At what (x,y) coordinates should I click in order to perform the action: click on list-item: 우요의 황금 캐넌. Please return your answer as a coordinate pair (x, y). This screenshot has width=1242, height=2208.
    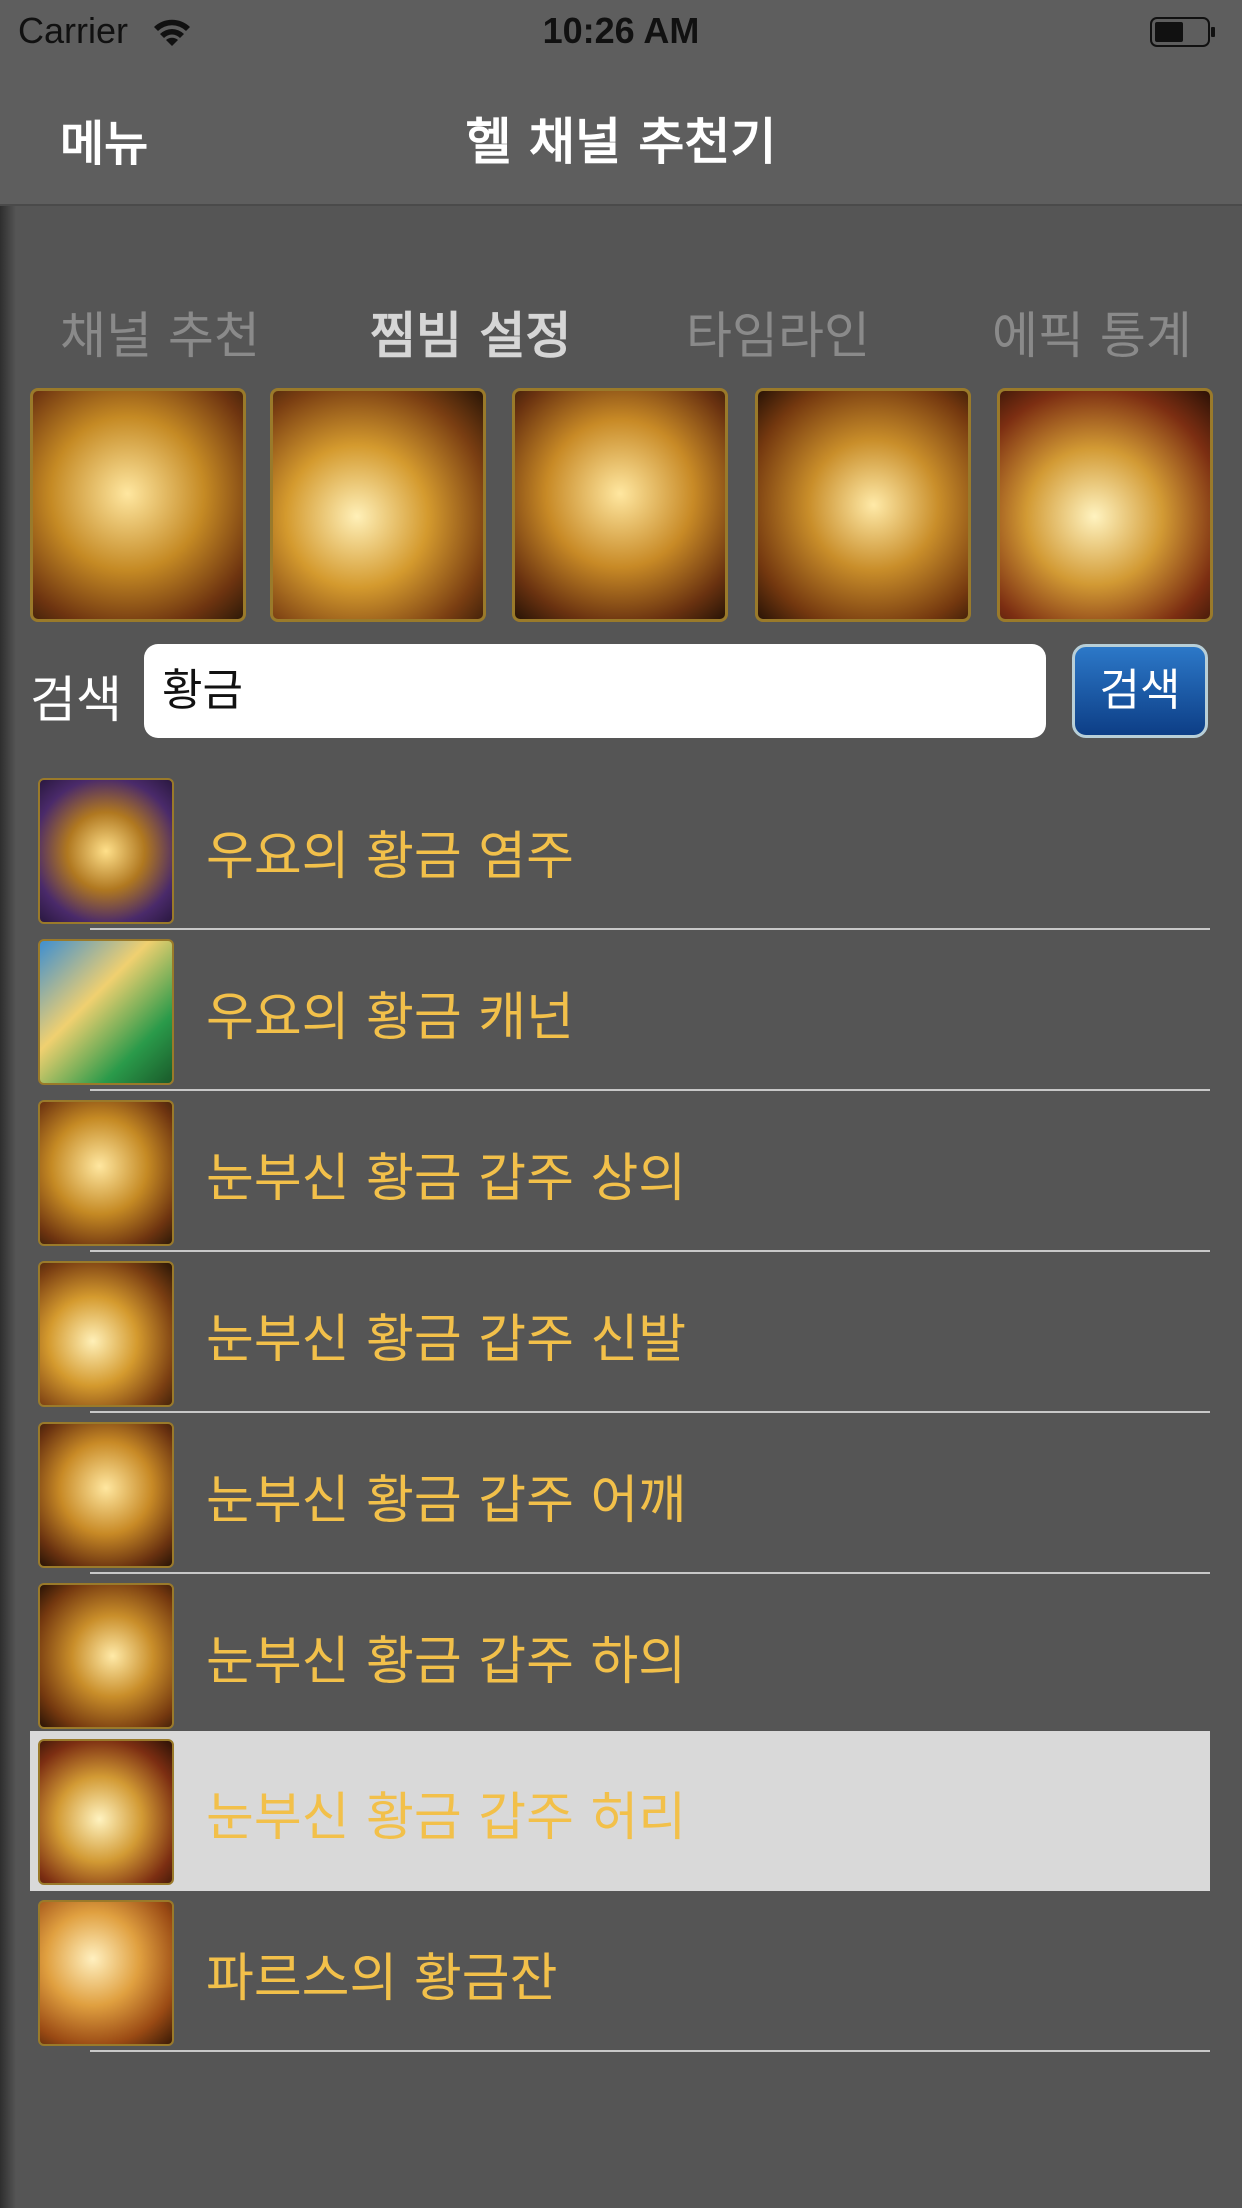
    Looking at the image, I should click on (620, 1011).